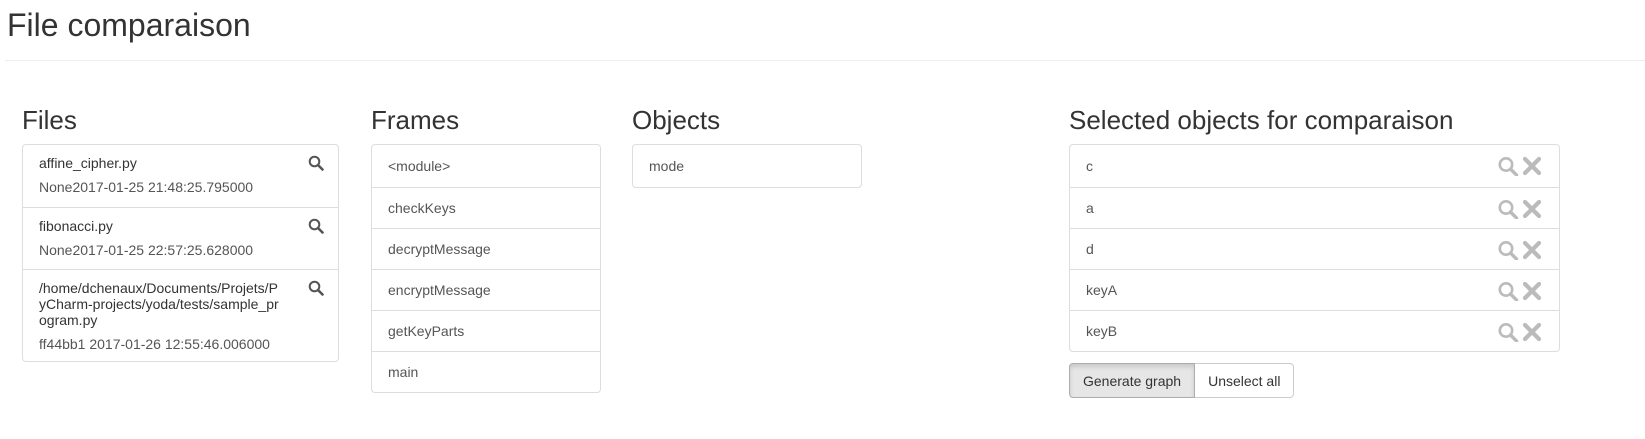 Image resolution: width=1645 pixels, height=439 pixels. Describe the element at coordinates (419, 166) in the screenshot. I see `frame-label: <module>` at that location.